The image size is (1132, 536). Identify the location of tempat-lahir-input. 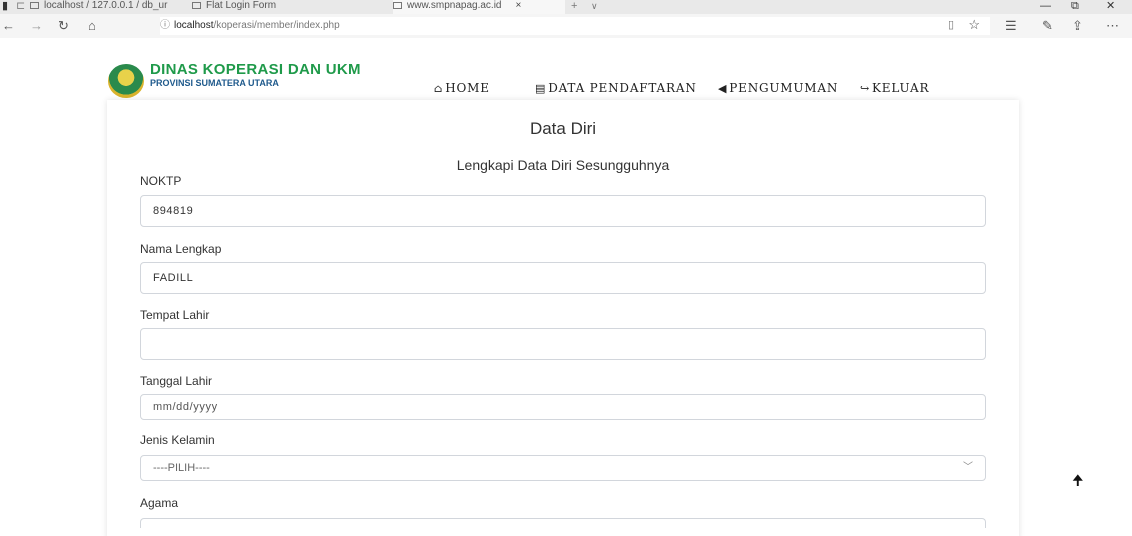
(563, 344).